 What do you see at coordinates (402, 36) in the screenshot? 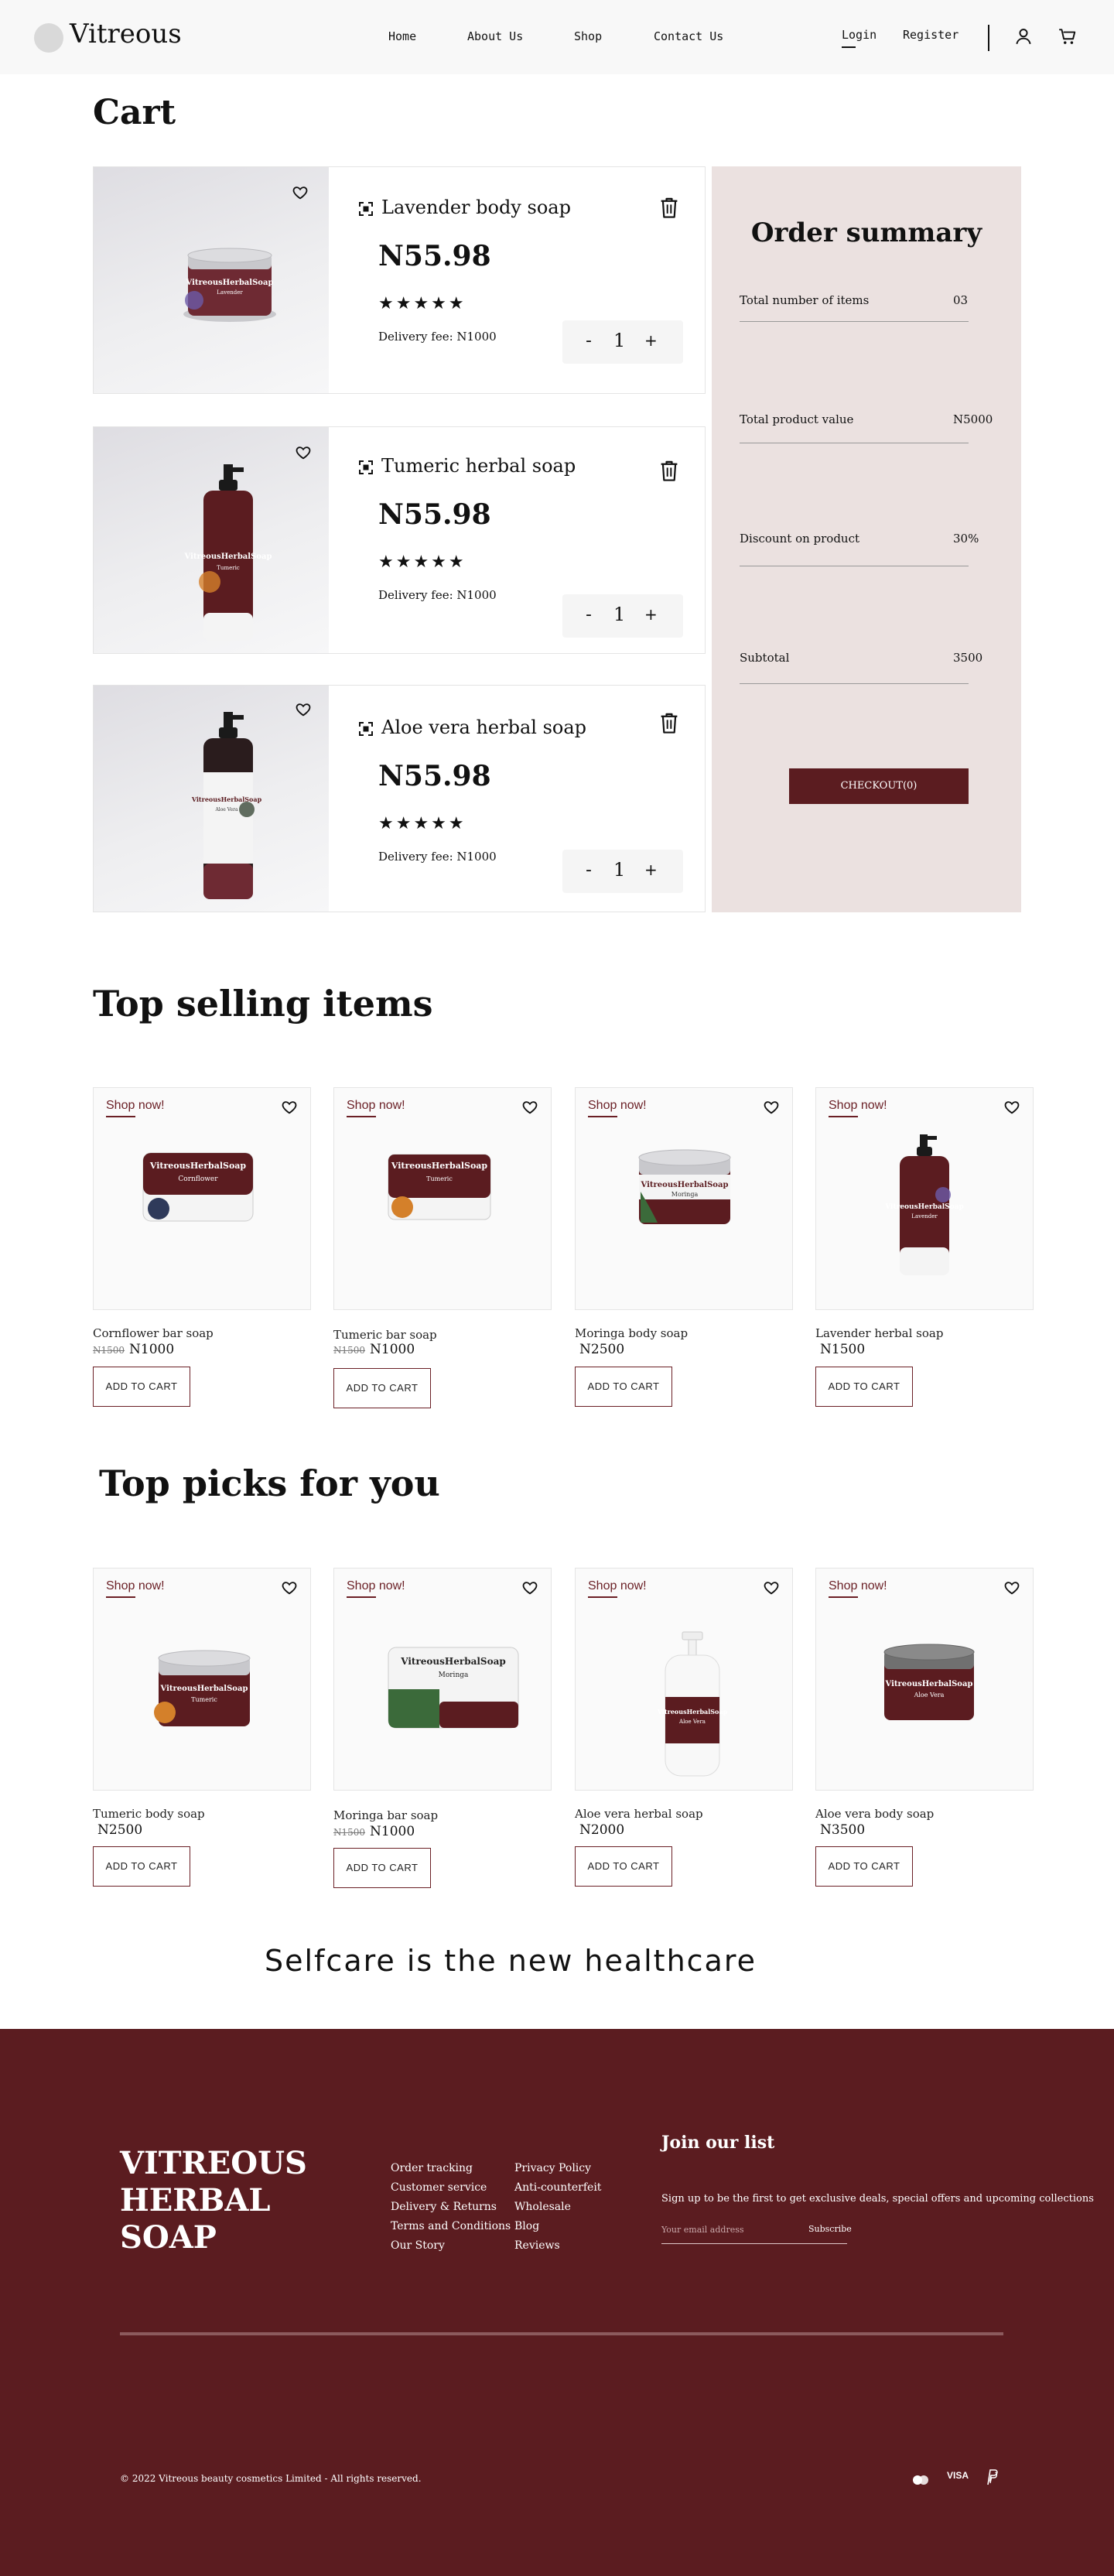
I see `nav-home: Home` at bounding box center [402, 36].